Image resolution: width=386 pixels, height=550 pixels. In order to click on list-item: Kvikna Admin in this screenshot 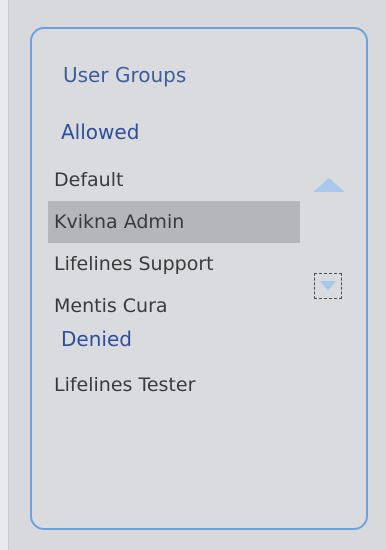, I will do `click(174, 222)`.